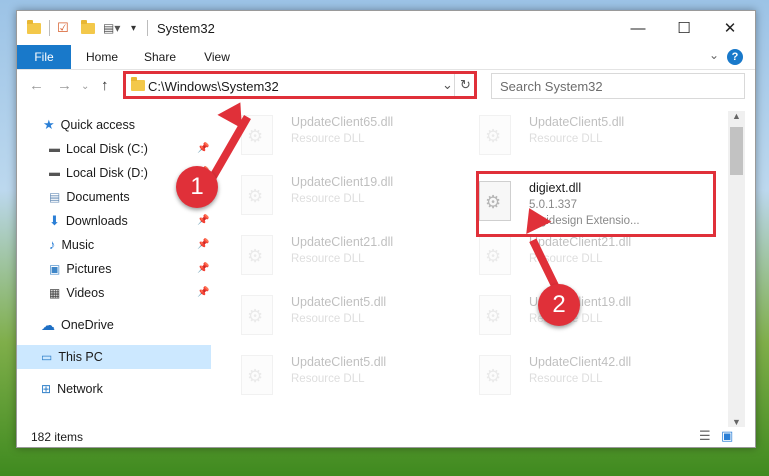 The width and height of the screenshot is (769, 476). What do you see at coordinates (36, 85) in the screenshot?
I see `back-icon: ←` at bounding box center [36, 85].